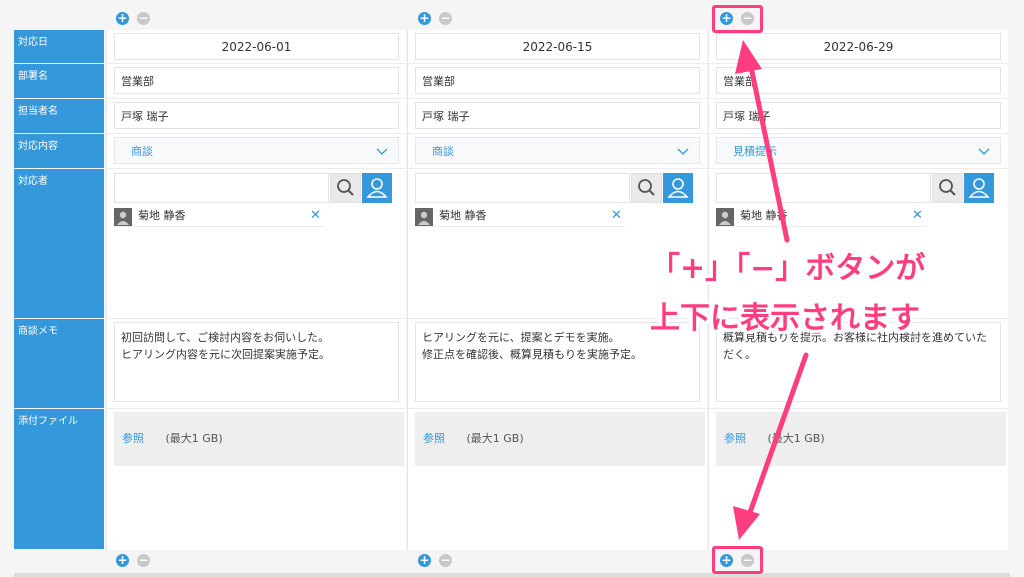  I want to click on memo-cell: 初回訪問して、ご検討内容をお伺いした。 ヒアリング内容を元に次回提案実施予定。, so click(257, 364).